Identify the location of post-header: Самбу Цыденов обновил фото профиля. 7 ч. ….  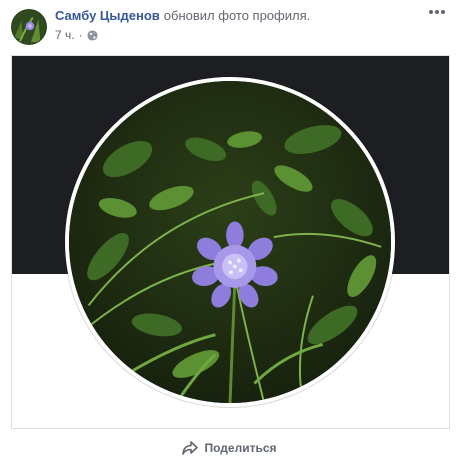
(229, 25).